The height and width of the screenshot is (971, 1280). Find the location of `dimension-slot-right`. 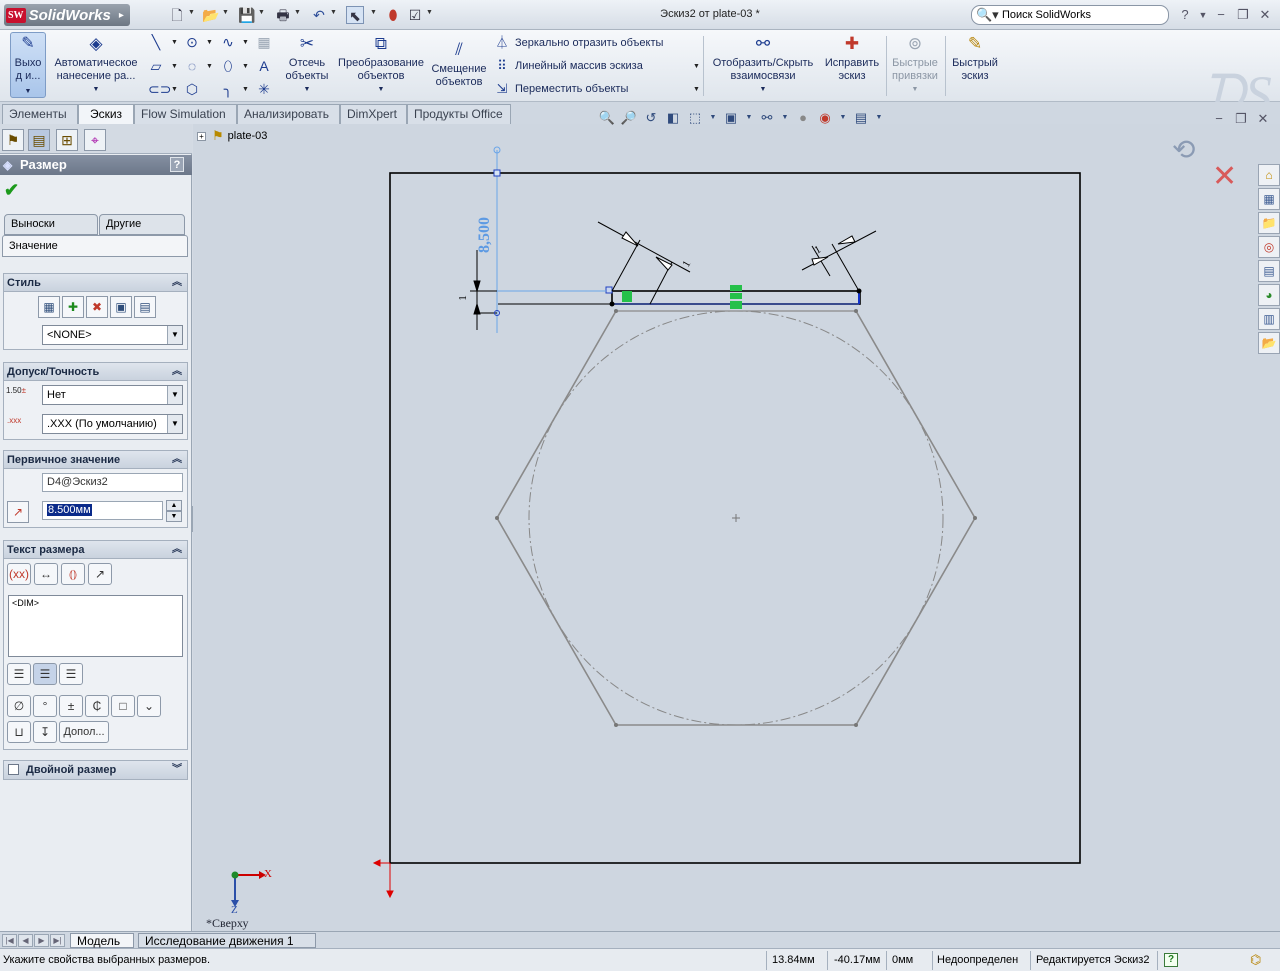

dimension-slot-right is located at coordinates (839, 261).